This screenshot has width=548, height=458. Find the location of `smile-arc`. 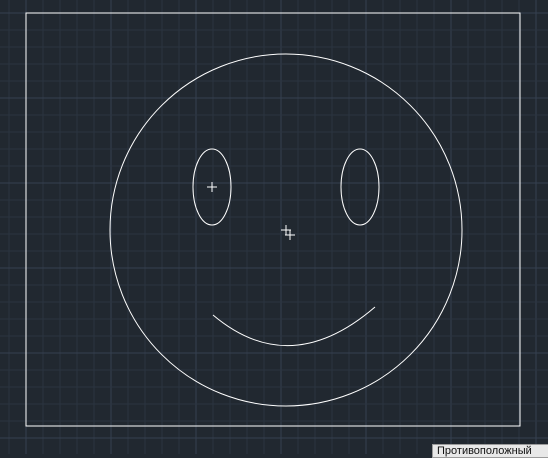

smile-arc is located at coordinates (294, 326).